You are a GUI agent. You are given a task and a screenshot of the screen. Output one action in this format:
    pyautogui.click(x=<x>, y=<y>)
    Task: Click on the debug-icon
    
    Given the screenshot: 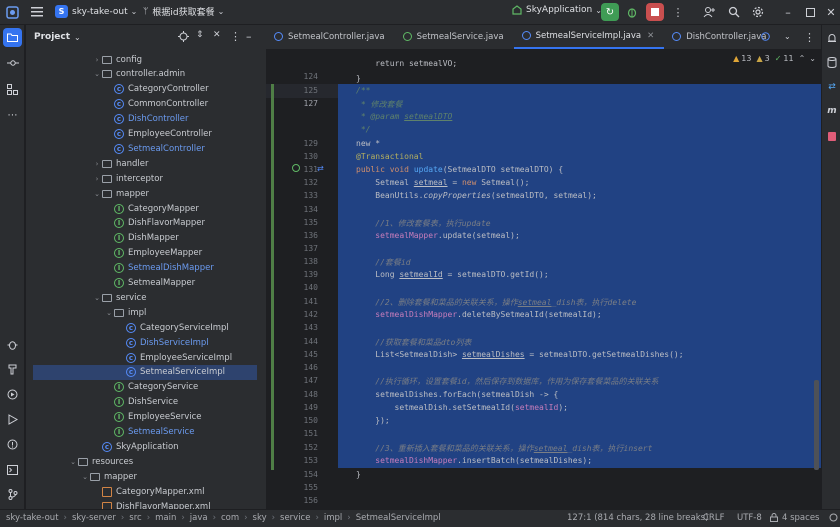 What is the action you would take?
    pyautogui.click(x=632, y=12)
    